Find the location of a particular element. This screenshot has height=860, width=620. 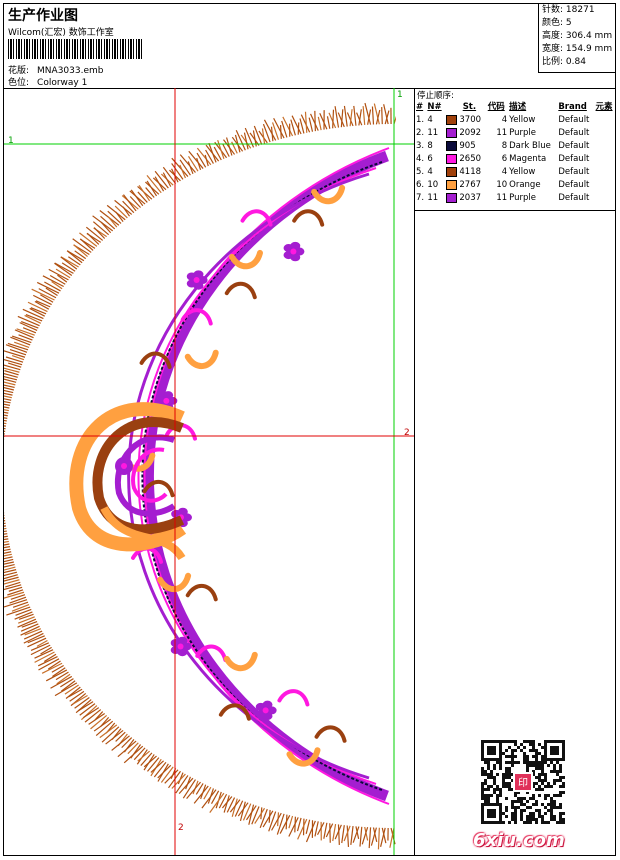

row-index: 2. is located at coordinates (420, 133).